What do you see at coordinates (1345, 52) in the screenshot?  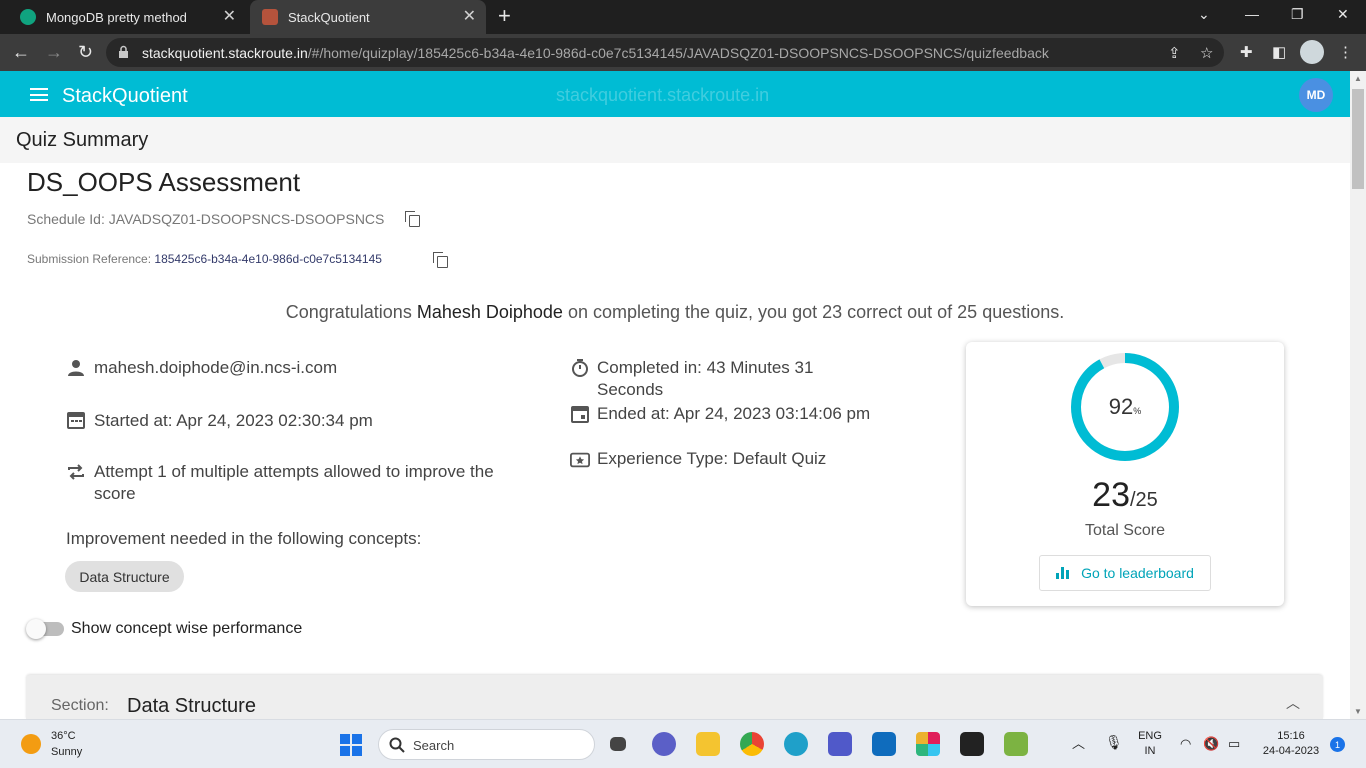 I see `browser-menu-icon: ⋮` at bounding box center [1345, 52].